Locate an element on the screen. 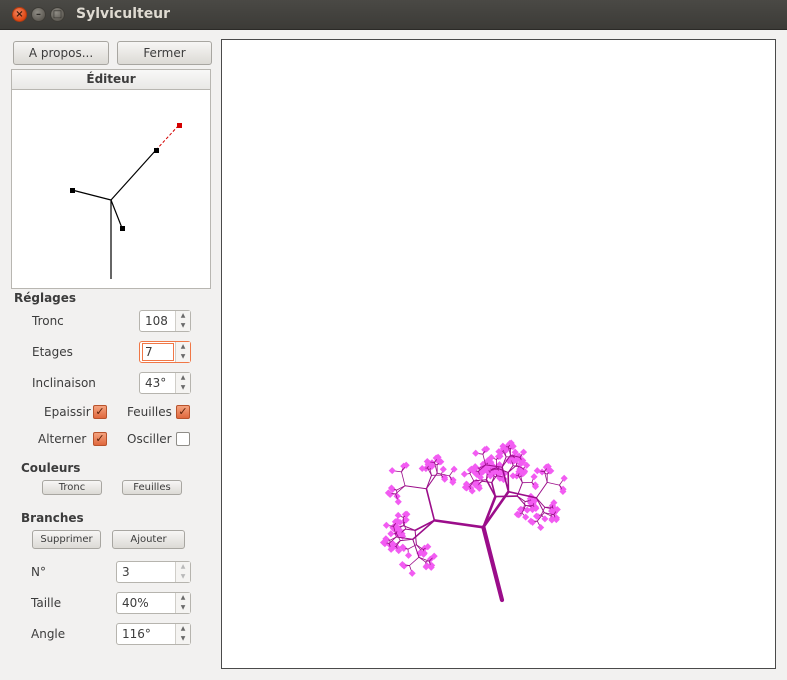  thicken-label: Epaissir is located at coordinates (67, 412).